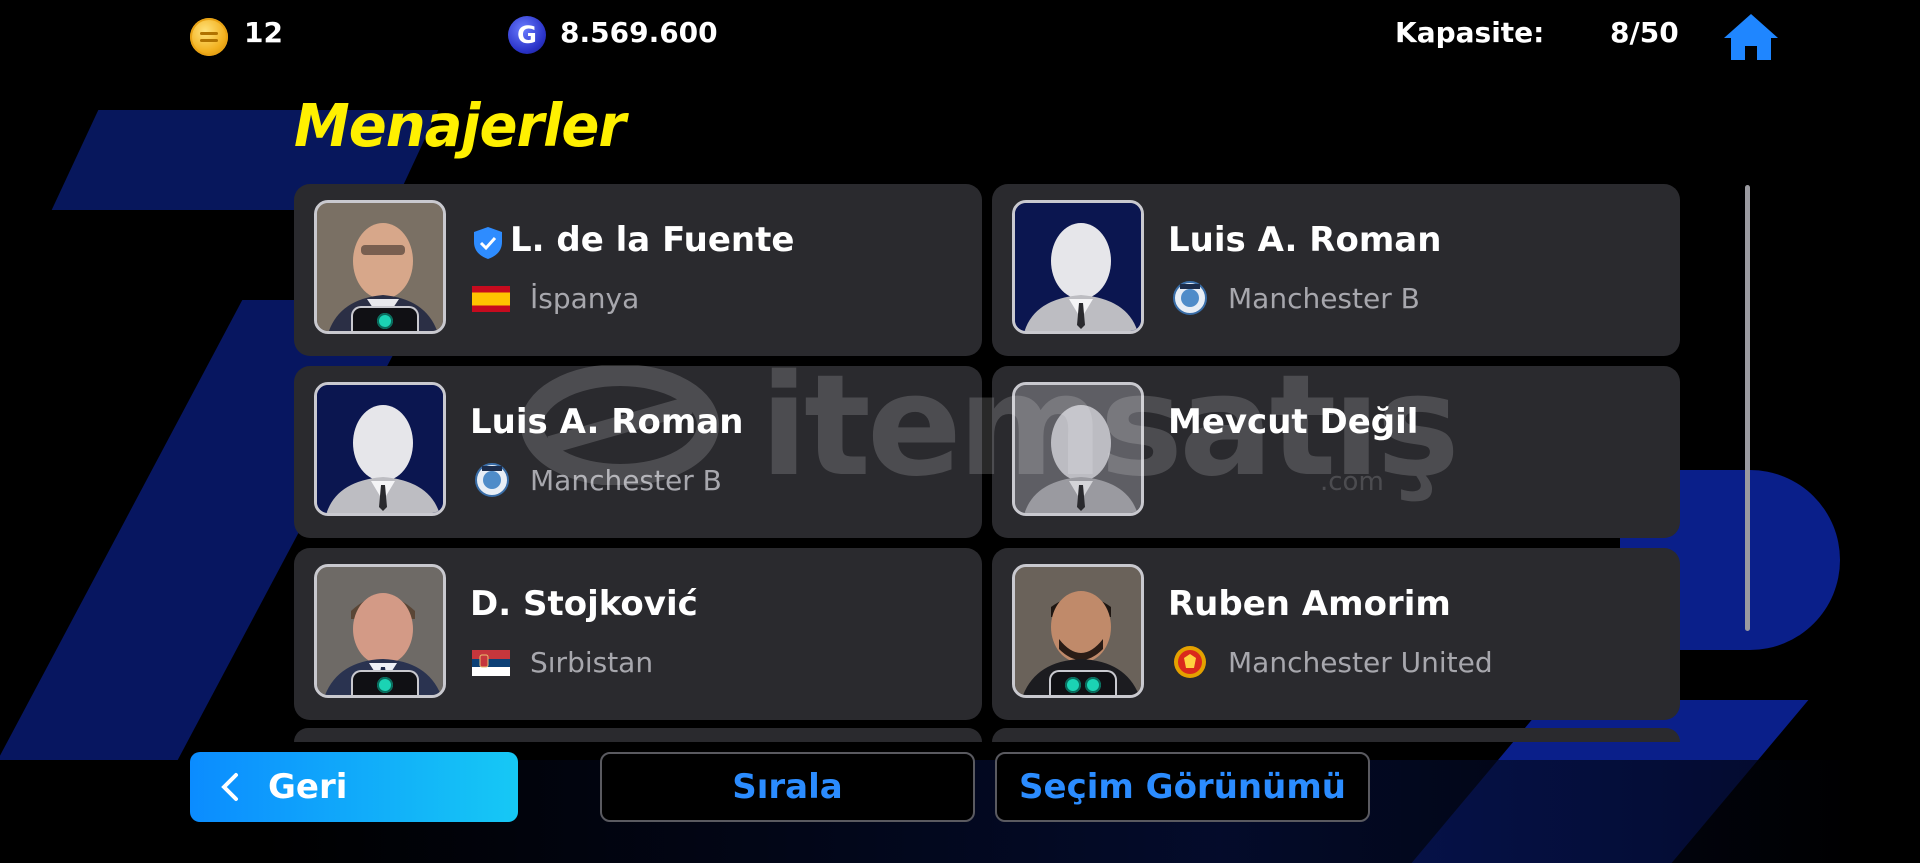 Image resolution: width=1920 pixels, height=863 pixels. I want to click on manager-card: L. de la Fuente İspanya, so click(638, 270).